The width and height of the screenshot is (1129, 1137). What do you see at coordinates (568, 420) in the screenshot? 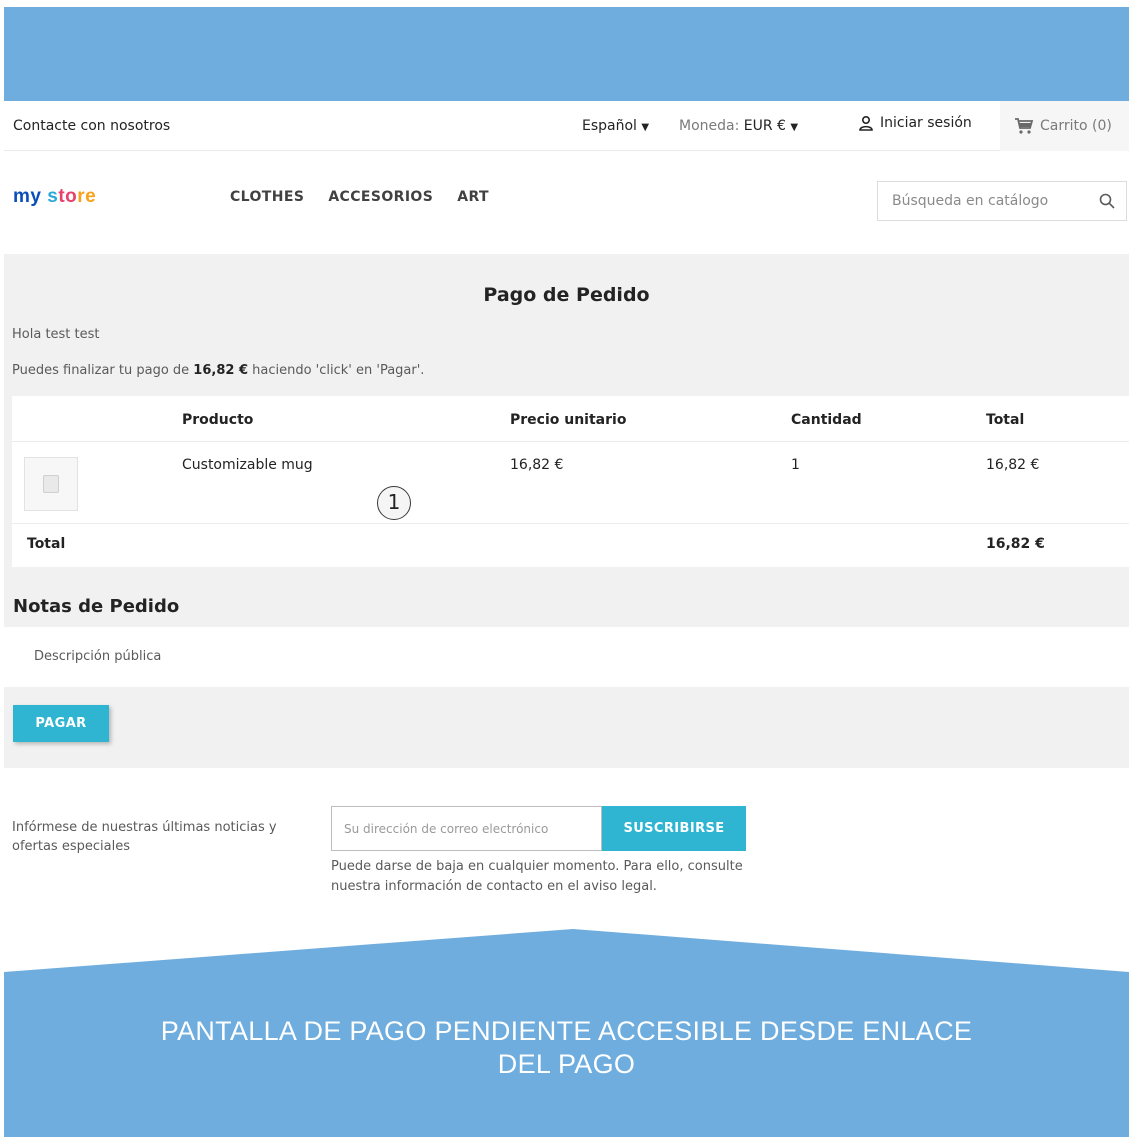
I see `column-header-unit-price: Precio unitario` at bounding box center [568, 420].